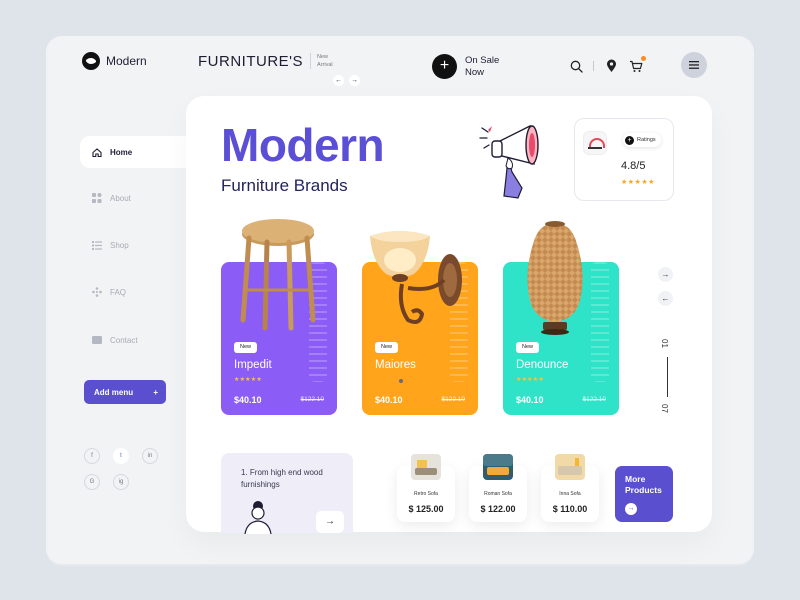  I want to click on twitter-icon: t, so click(121, 456).